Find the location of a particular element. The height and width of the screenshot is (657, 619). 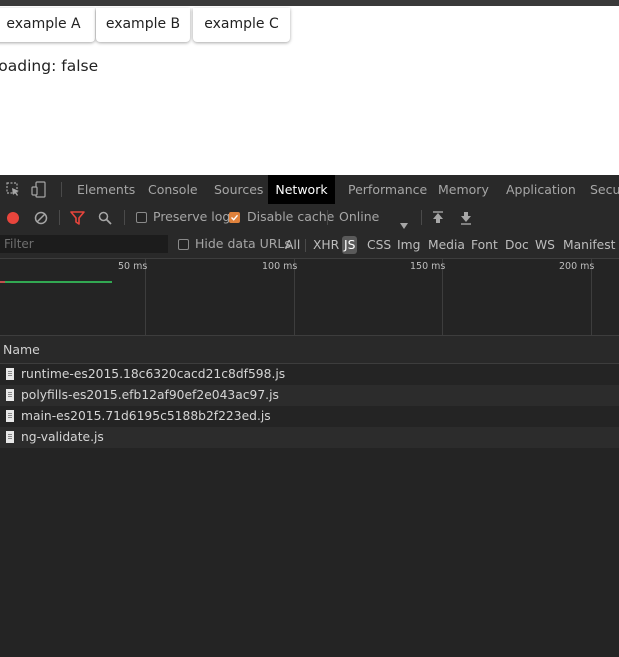

device-toolbar-icon is located at coordinates (39, 191).